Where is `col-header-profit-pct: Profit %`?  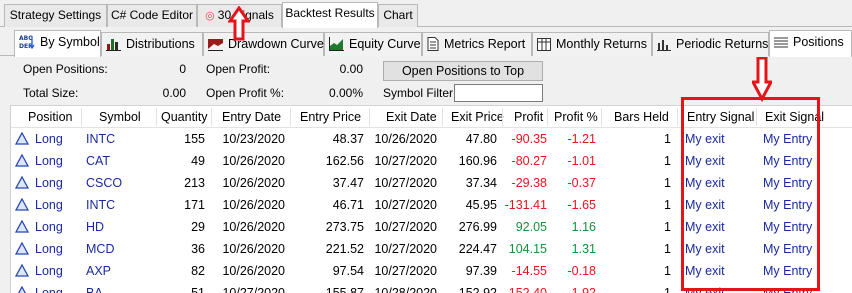
col-header-profit-pct: Profit % is located at coordinates (576, 117).